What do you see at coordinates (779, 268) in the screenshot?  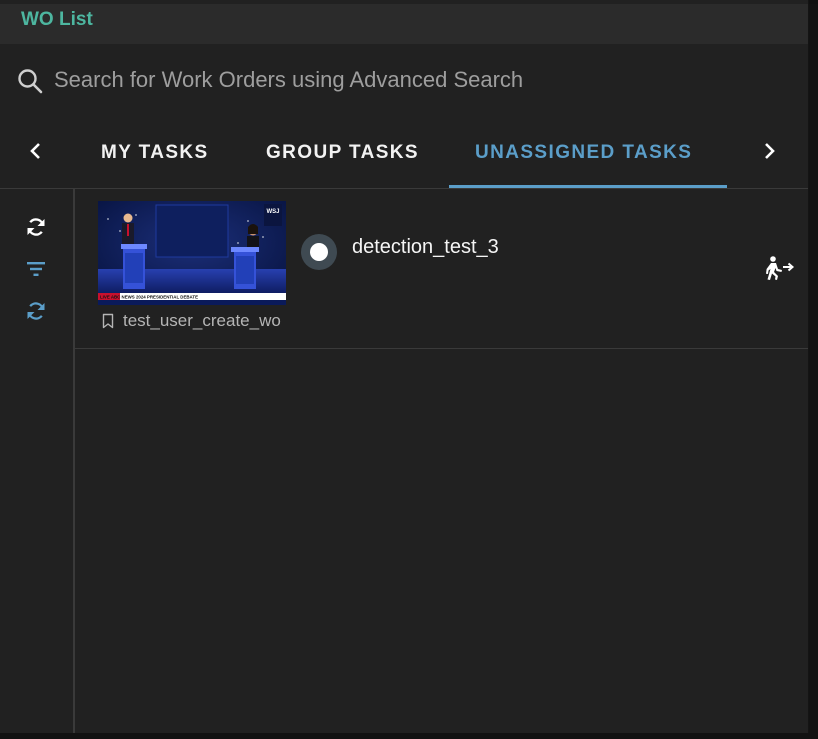 I see `assign-to-me-icon` at bounding box center [779, 268].